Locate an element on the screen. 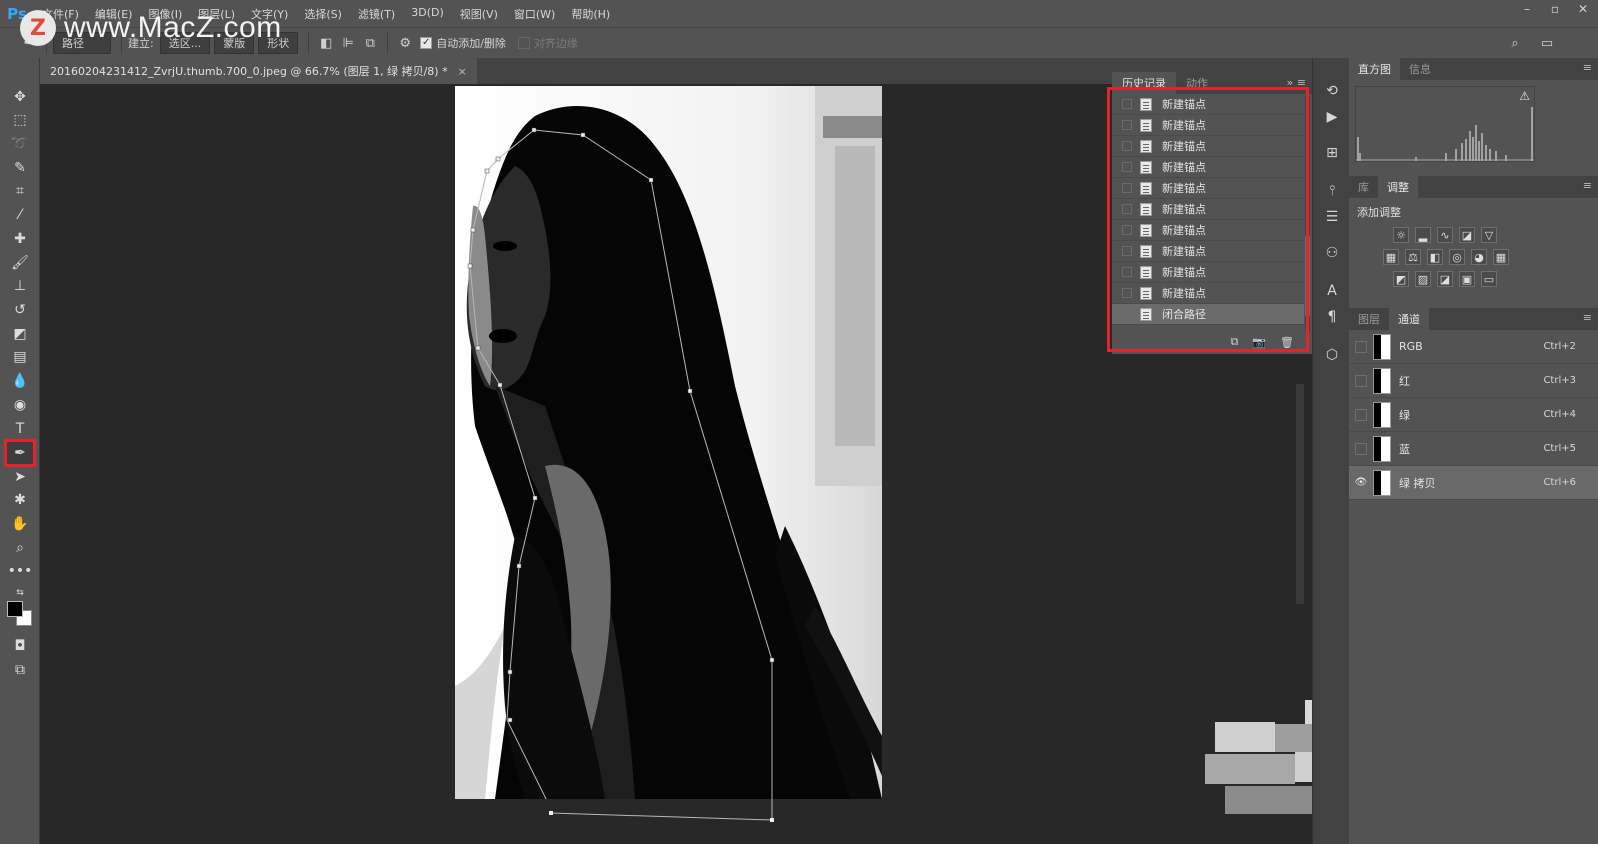 The height and width of the screenshot is (844, 1598). eye-icon: 👁 is located at coordinates (1361, 483).